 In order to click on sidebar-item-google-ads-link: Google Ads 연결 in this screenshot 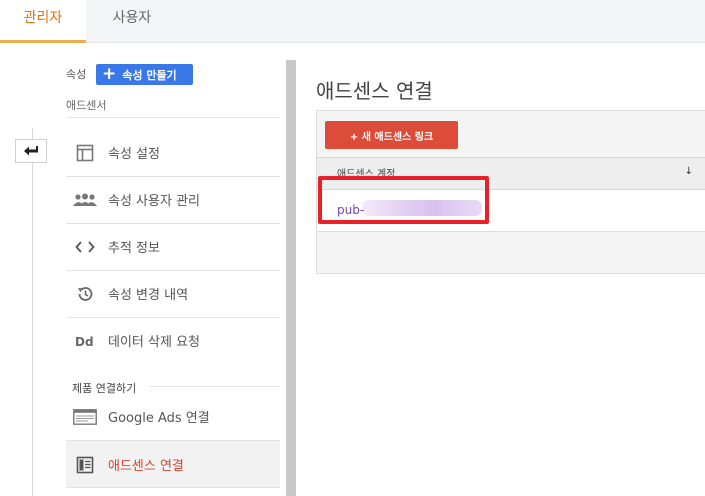, I will do `click(173, 416)`.